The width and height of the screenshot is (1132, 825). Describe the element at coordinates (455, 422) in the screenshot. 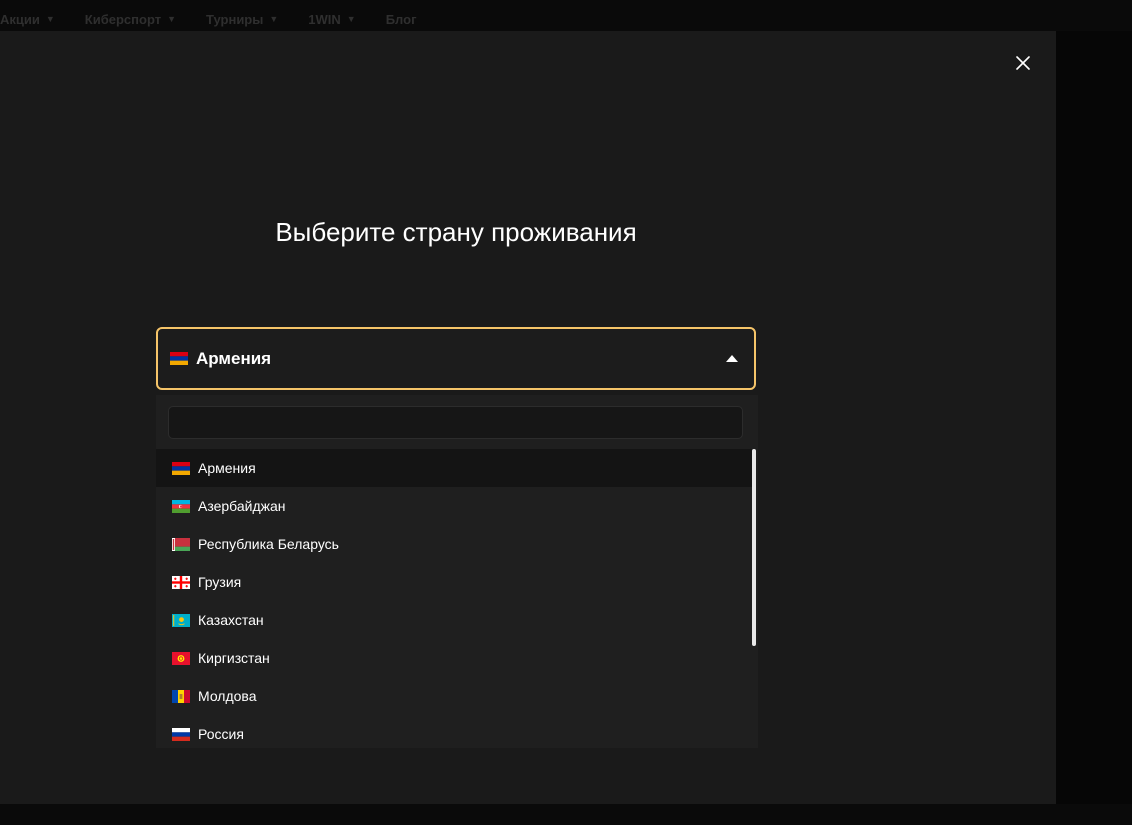

I see `country-search-input` at that location.